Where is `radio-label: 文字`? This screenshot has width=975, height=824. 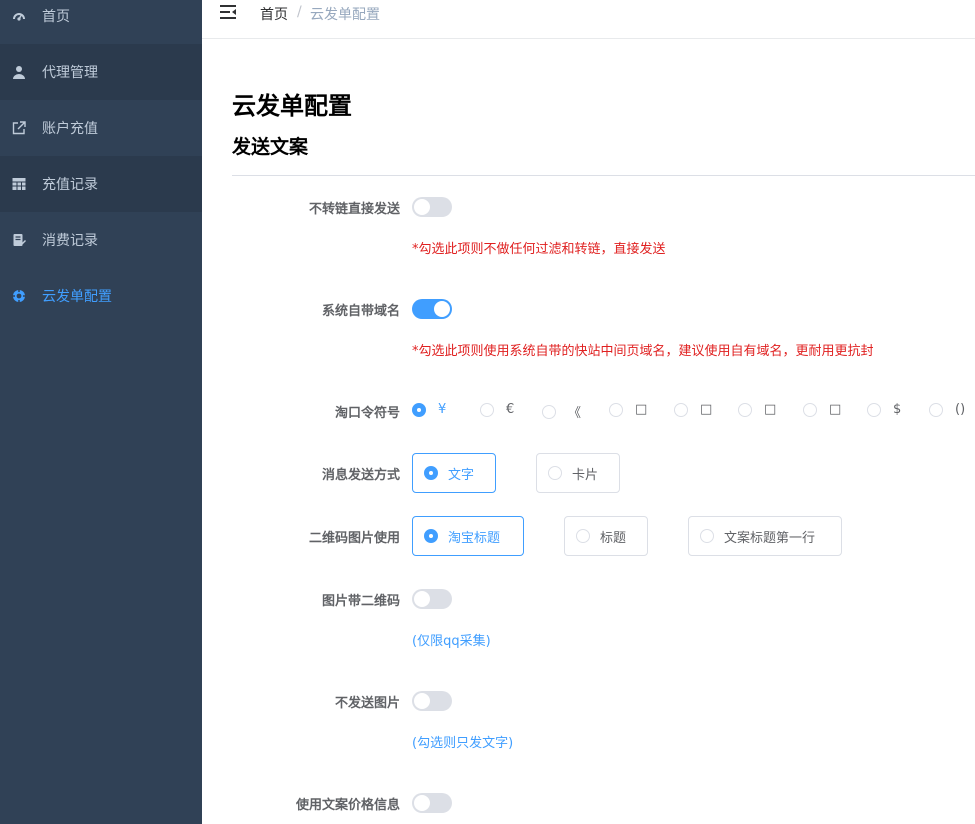
radio-label: 文字 is located at coordinates (461, 475).